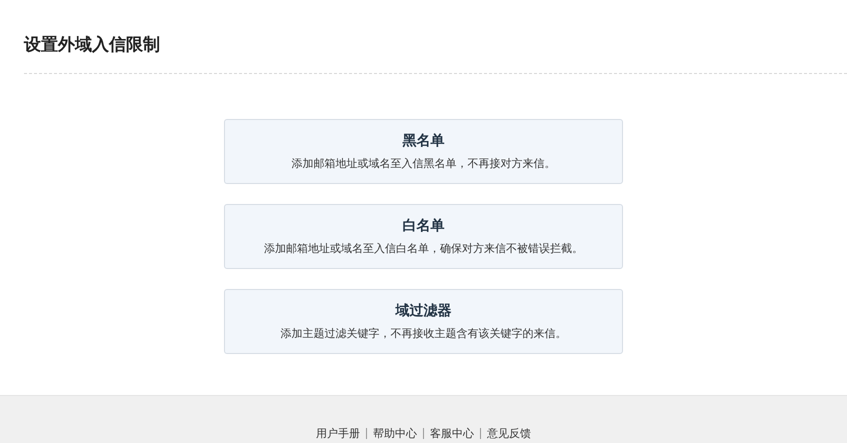 Image resolution: width=847 pixels, height=443 pixels. I want to click on footer-link: 帮助中心, so click(395, 433).